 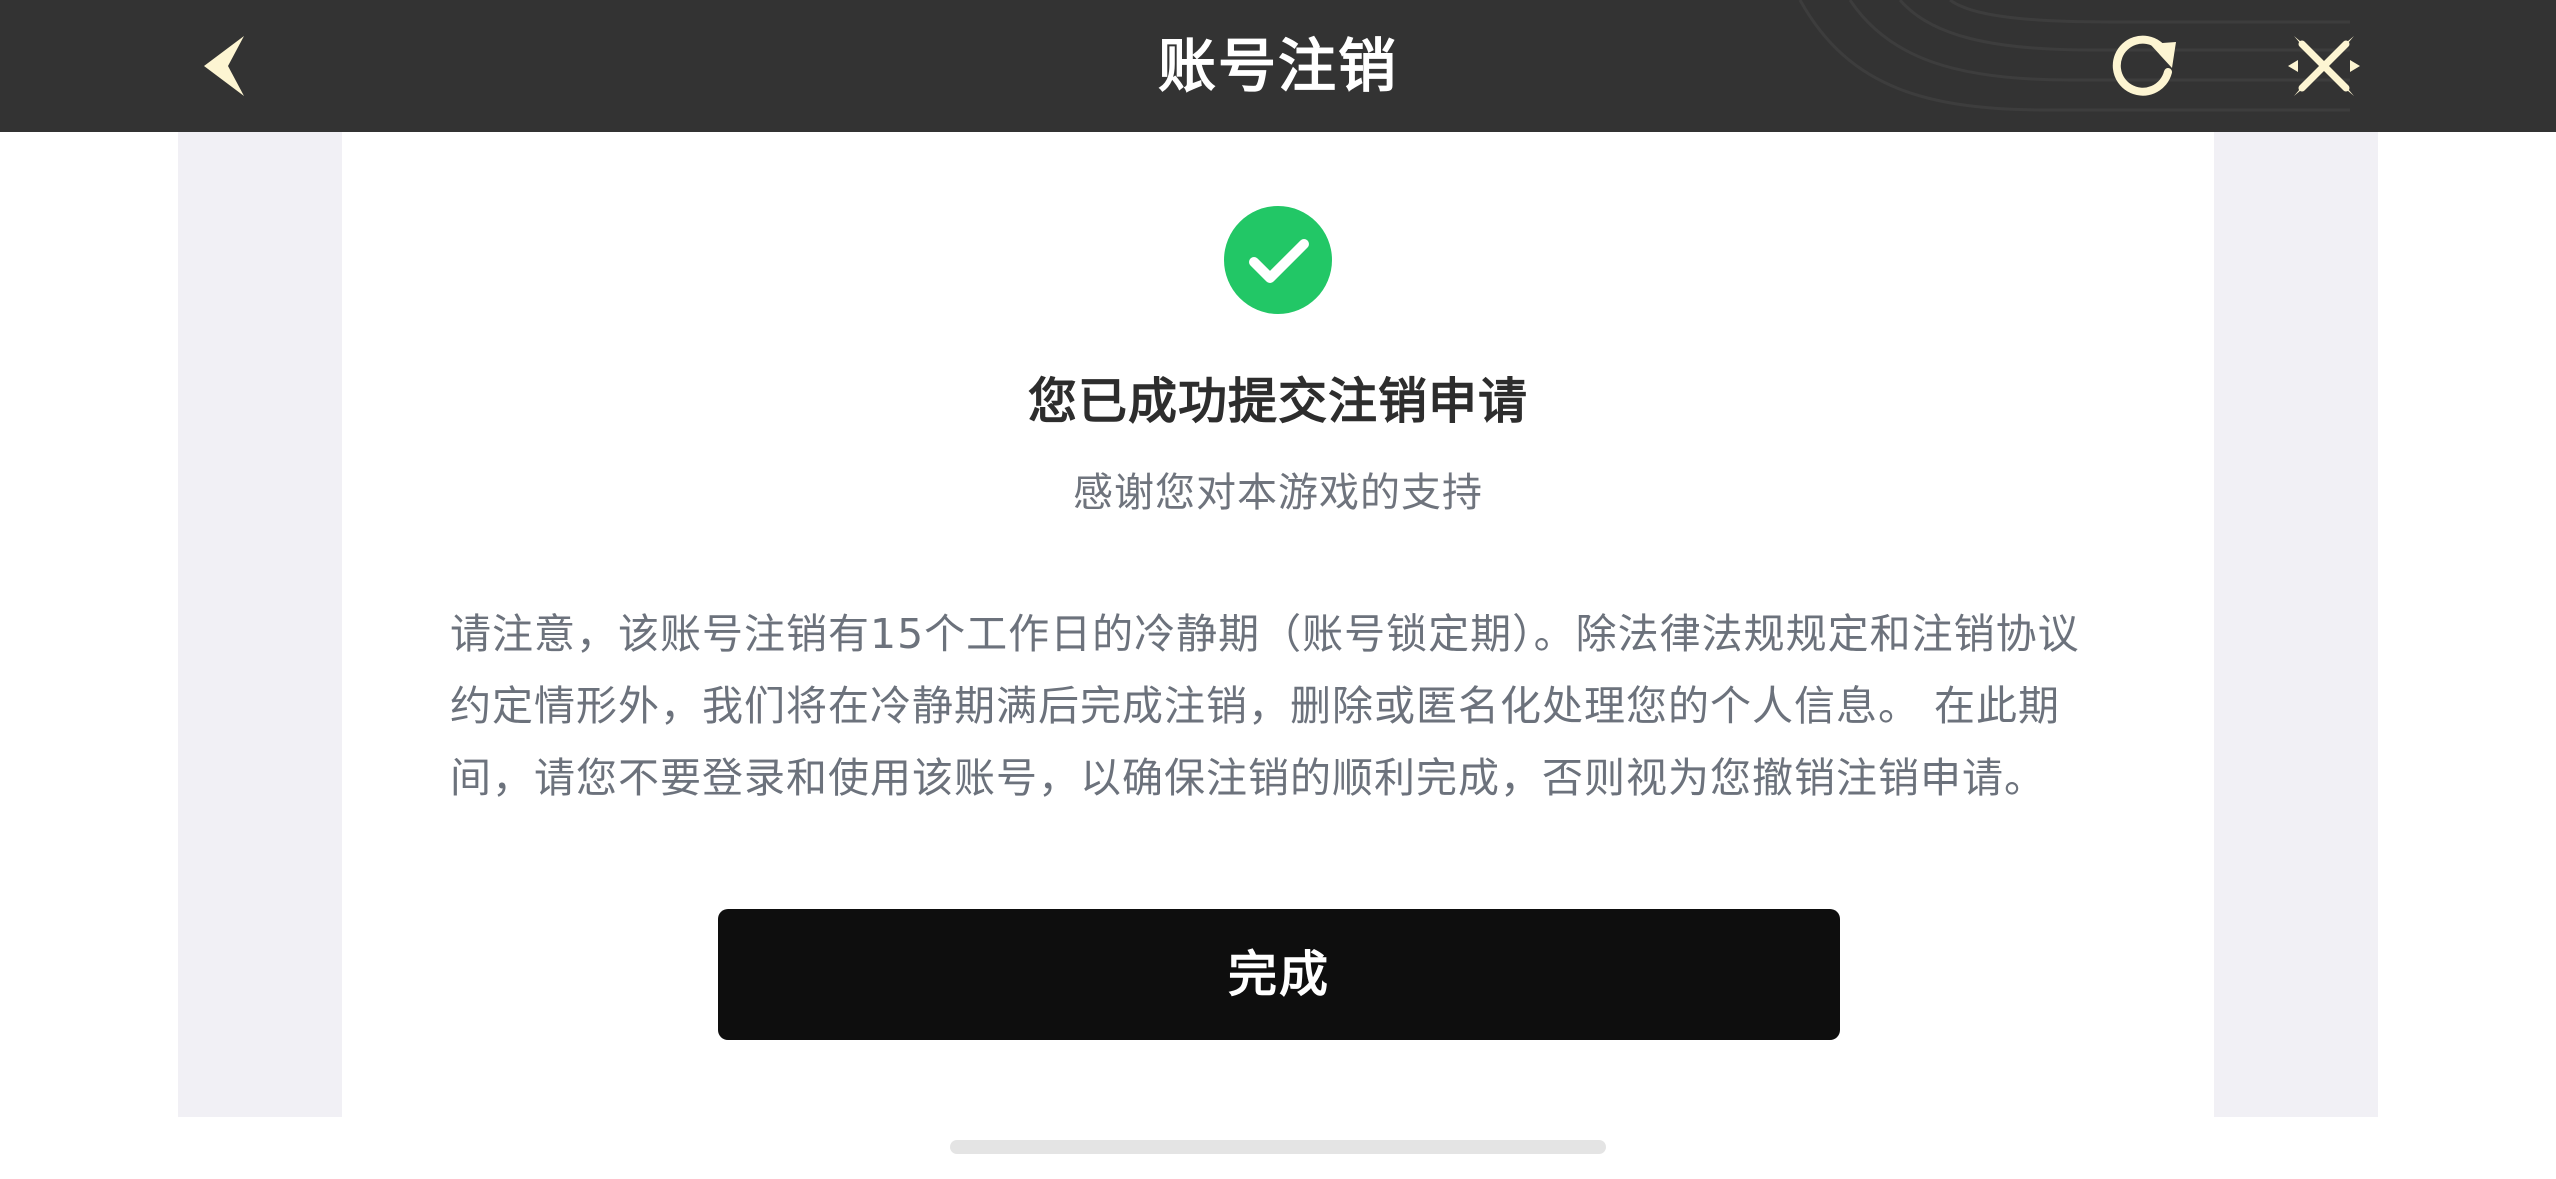 I want to click on right-side-panel, so click(x=2296, y=624).